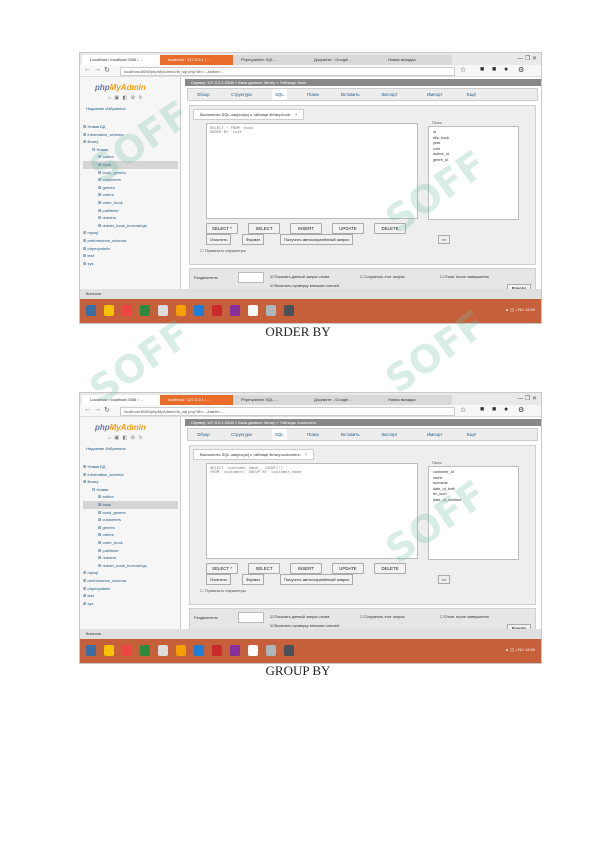 The width and height of the screenshot is (596, 842). I want to click on tree-item: ⊞ Новая БД, so click(130, 127).